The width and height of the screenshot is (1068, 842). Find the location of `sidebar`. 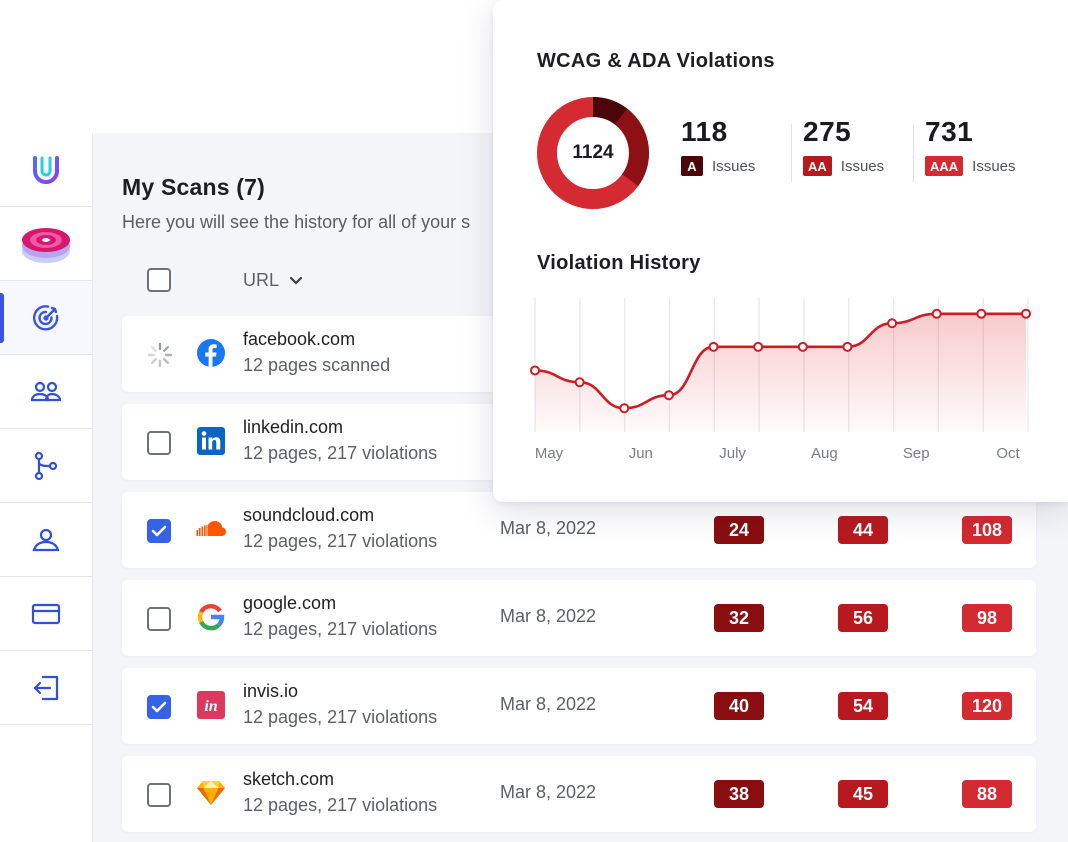

sidebar is located at coordinates (46, 487).